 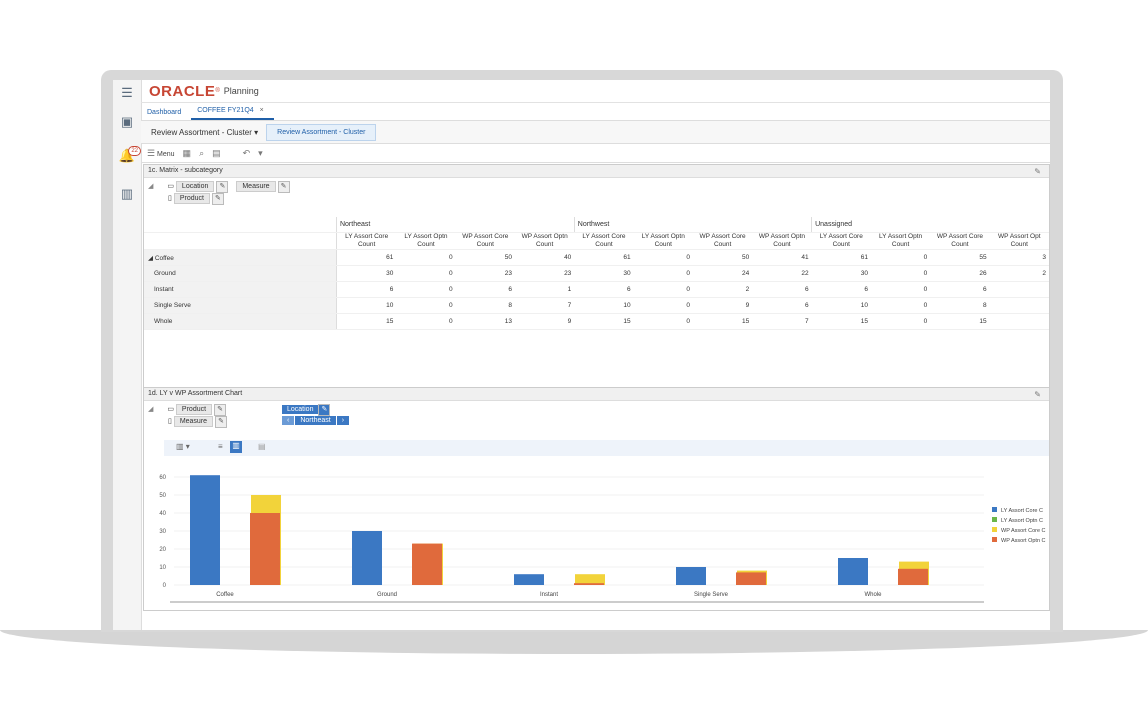 I want to click on cell: 41, so click(x=782, y=257).